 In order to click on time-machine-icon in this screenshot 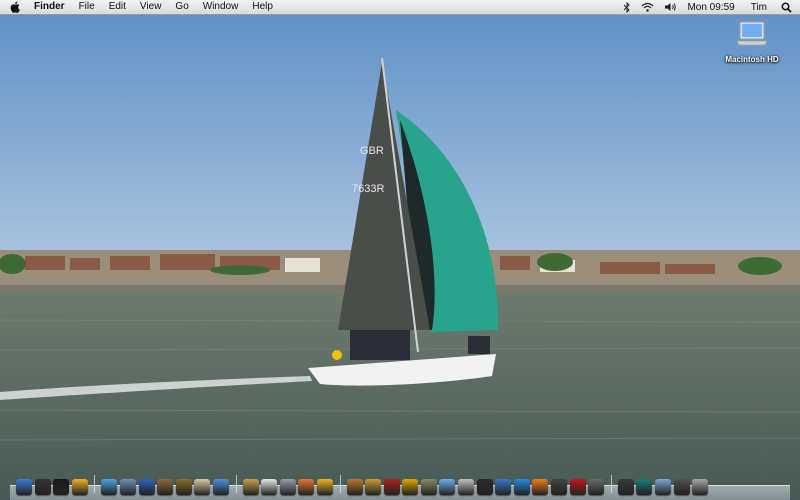, I will do `click(644, 487)`.